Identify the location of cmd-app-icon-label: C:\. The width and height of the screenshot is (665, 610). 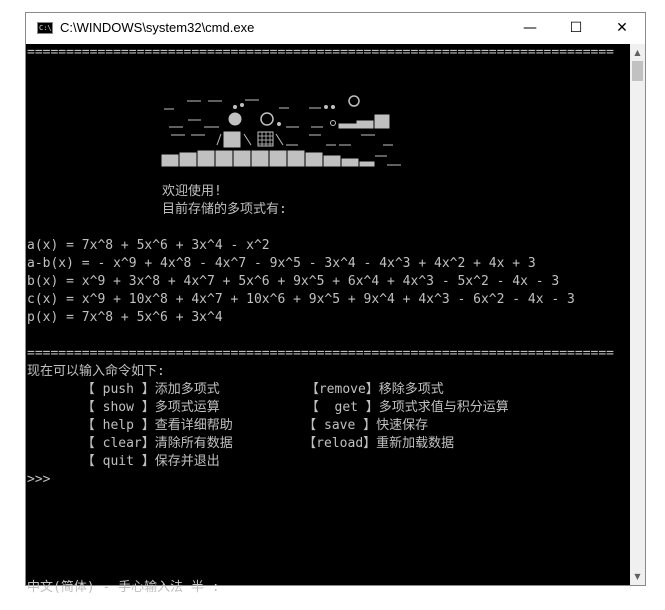
(45, 28).